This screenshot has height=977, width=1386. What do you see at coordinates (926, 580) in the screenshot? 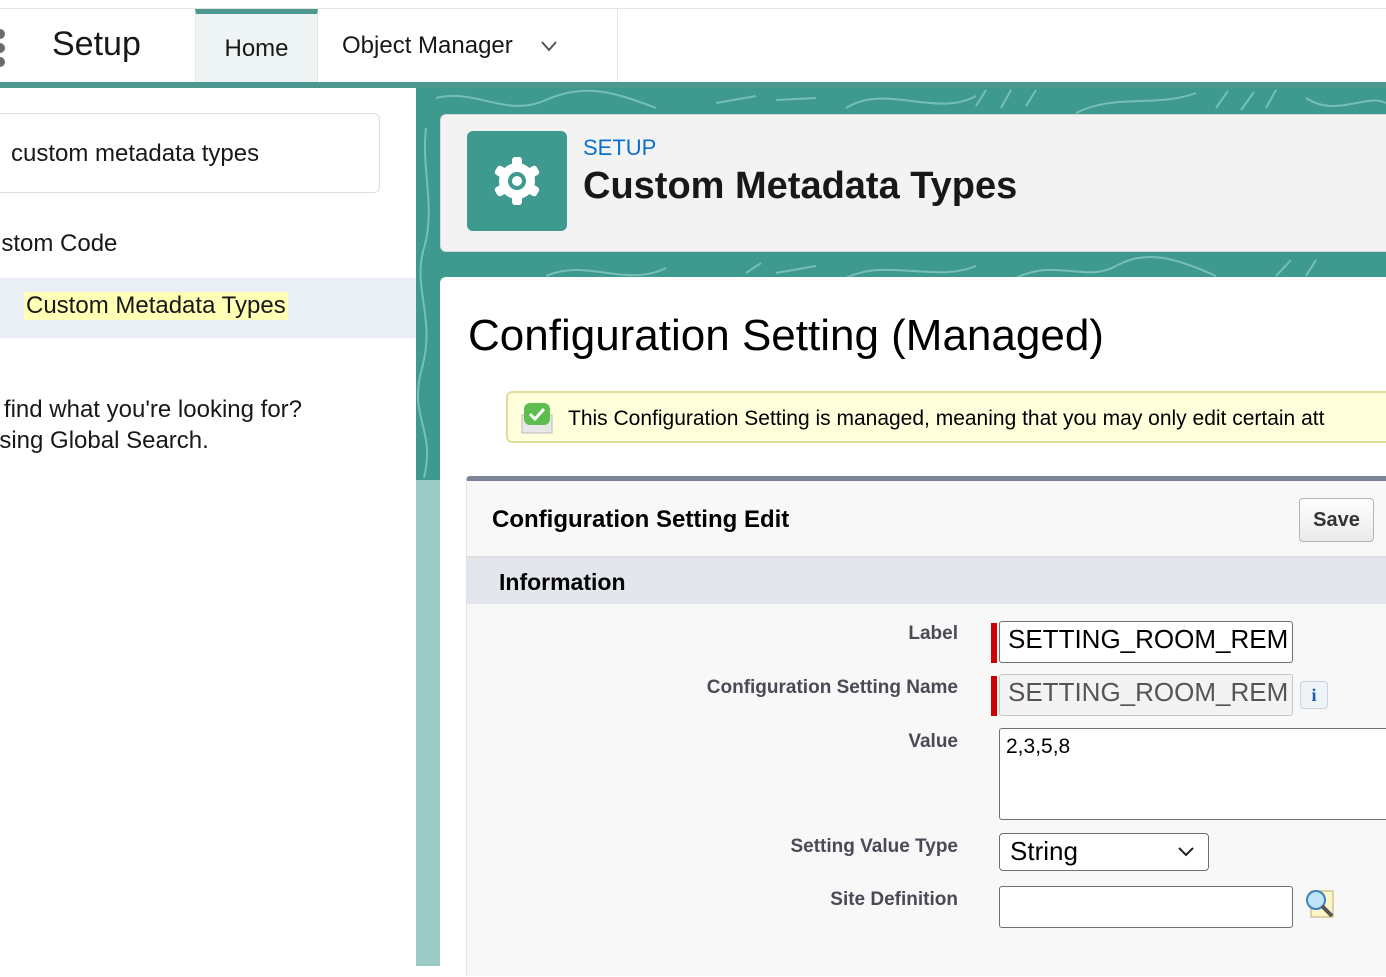
I see `section-header-information: Information` at bounding box center [926, 580].